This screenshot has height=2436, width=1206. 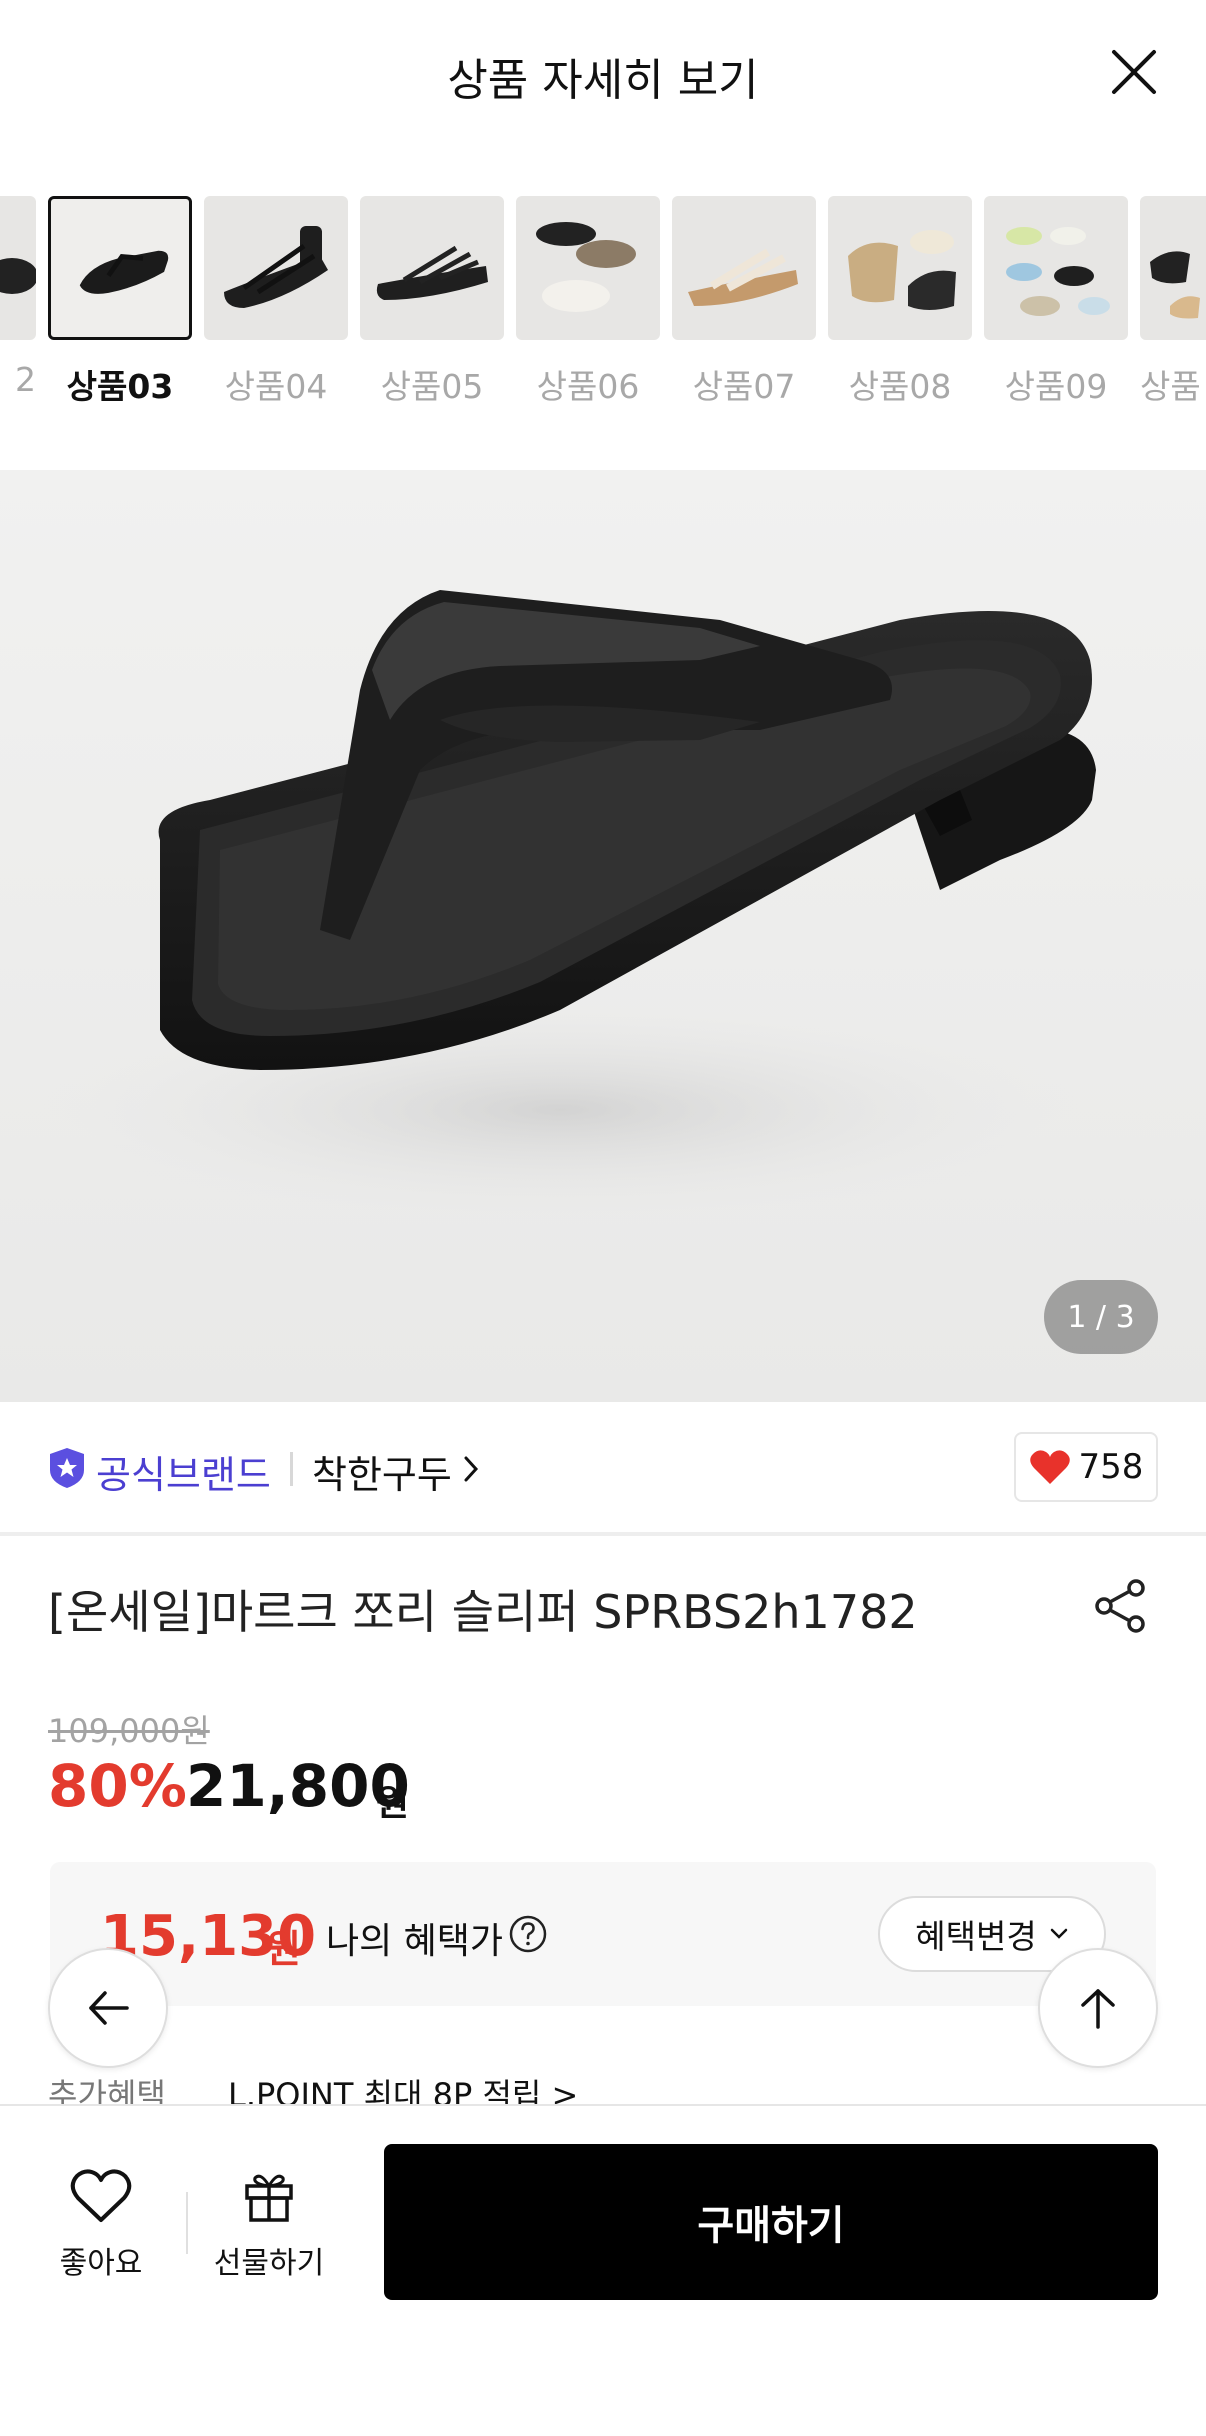 I want to click on chevron-down-icon, so click(x=1058, y=1933).